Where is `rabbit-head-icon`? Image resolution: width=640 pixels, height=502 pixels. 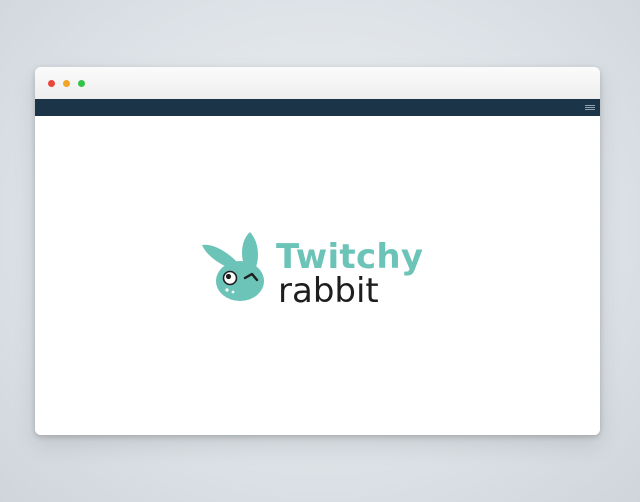 rabbit-head-icon is located at coordinates (233, 266).